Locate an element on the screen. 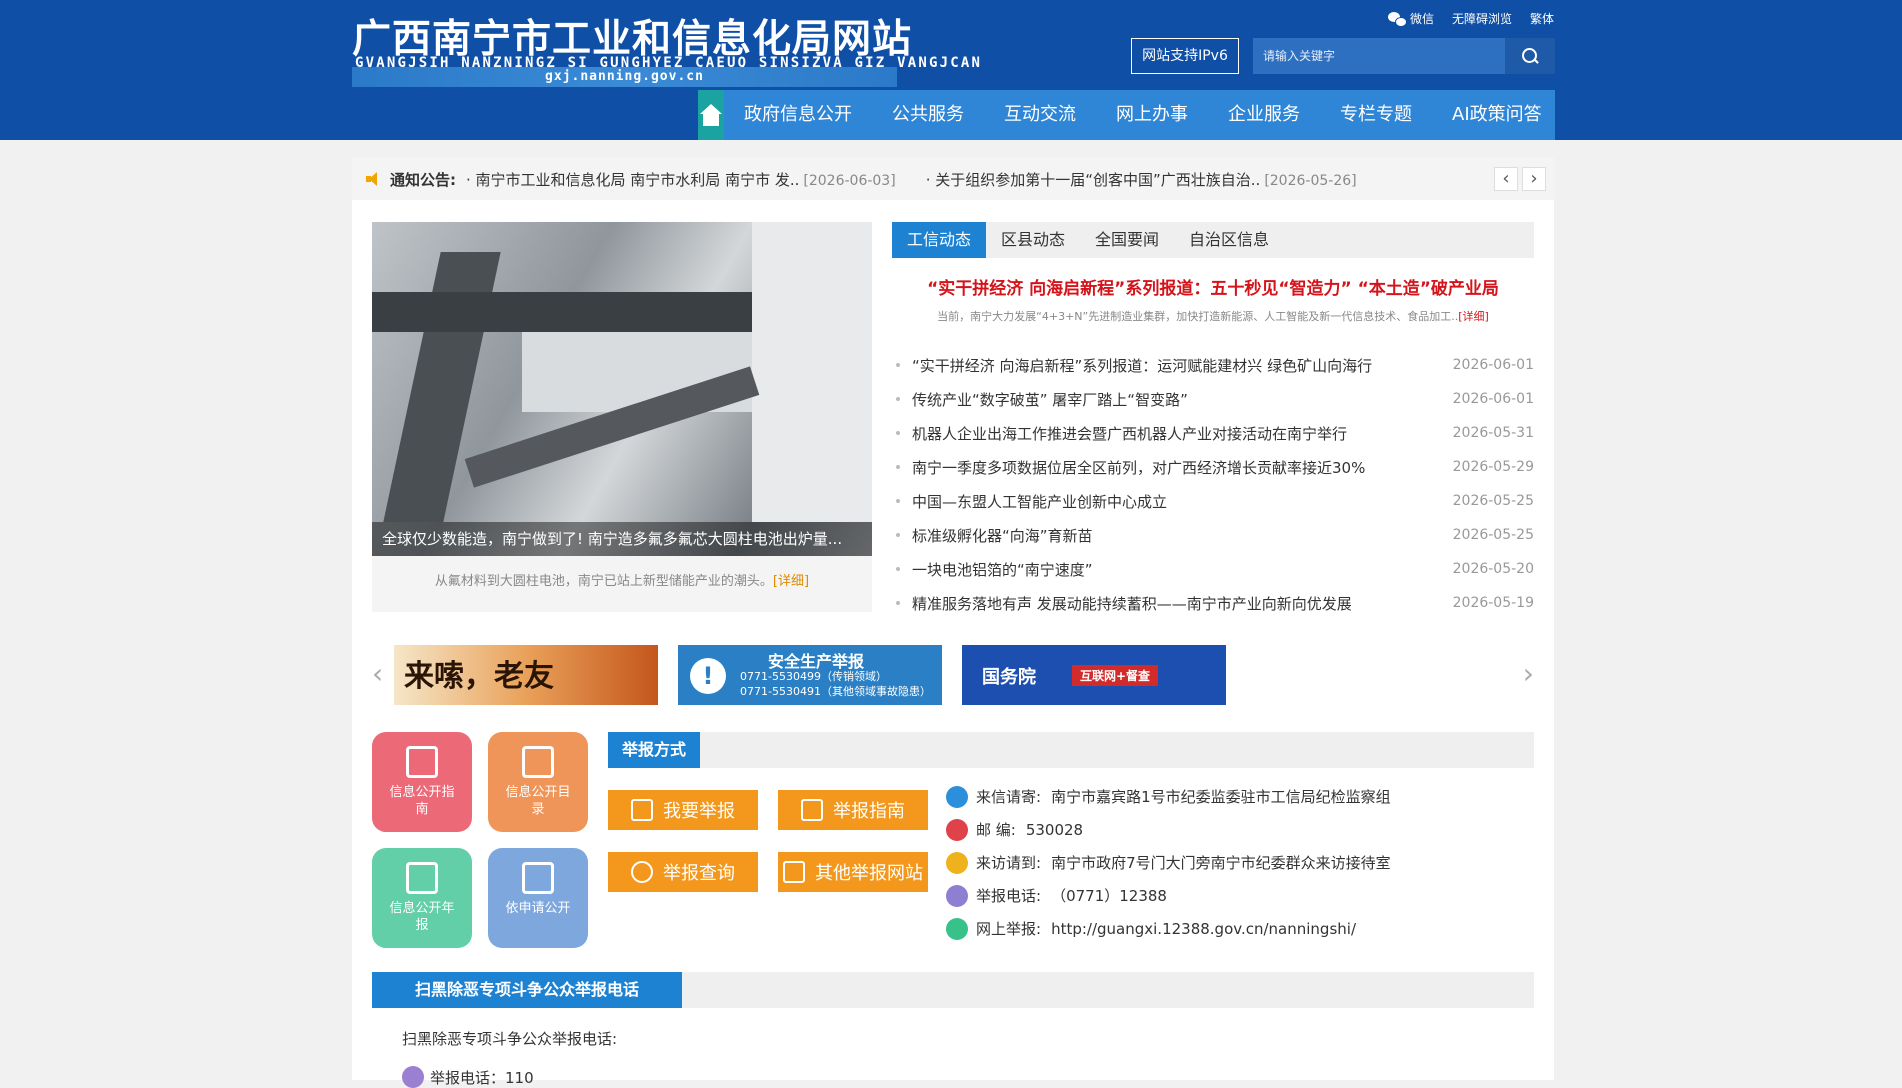 This screenshot has height=1088, width=1902. tab-national-news: 全国要闻 is located at coordinates (1127, 240).